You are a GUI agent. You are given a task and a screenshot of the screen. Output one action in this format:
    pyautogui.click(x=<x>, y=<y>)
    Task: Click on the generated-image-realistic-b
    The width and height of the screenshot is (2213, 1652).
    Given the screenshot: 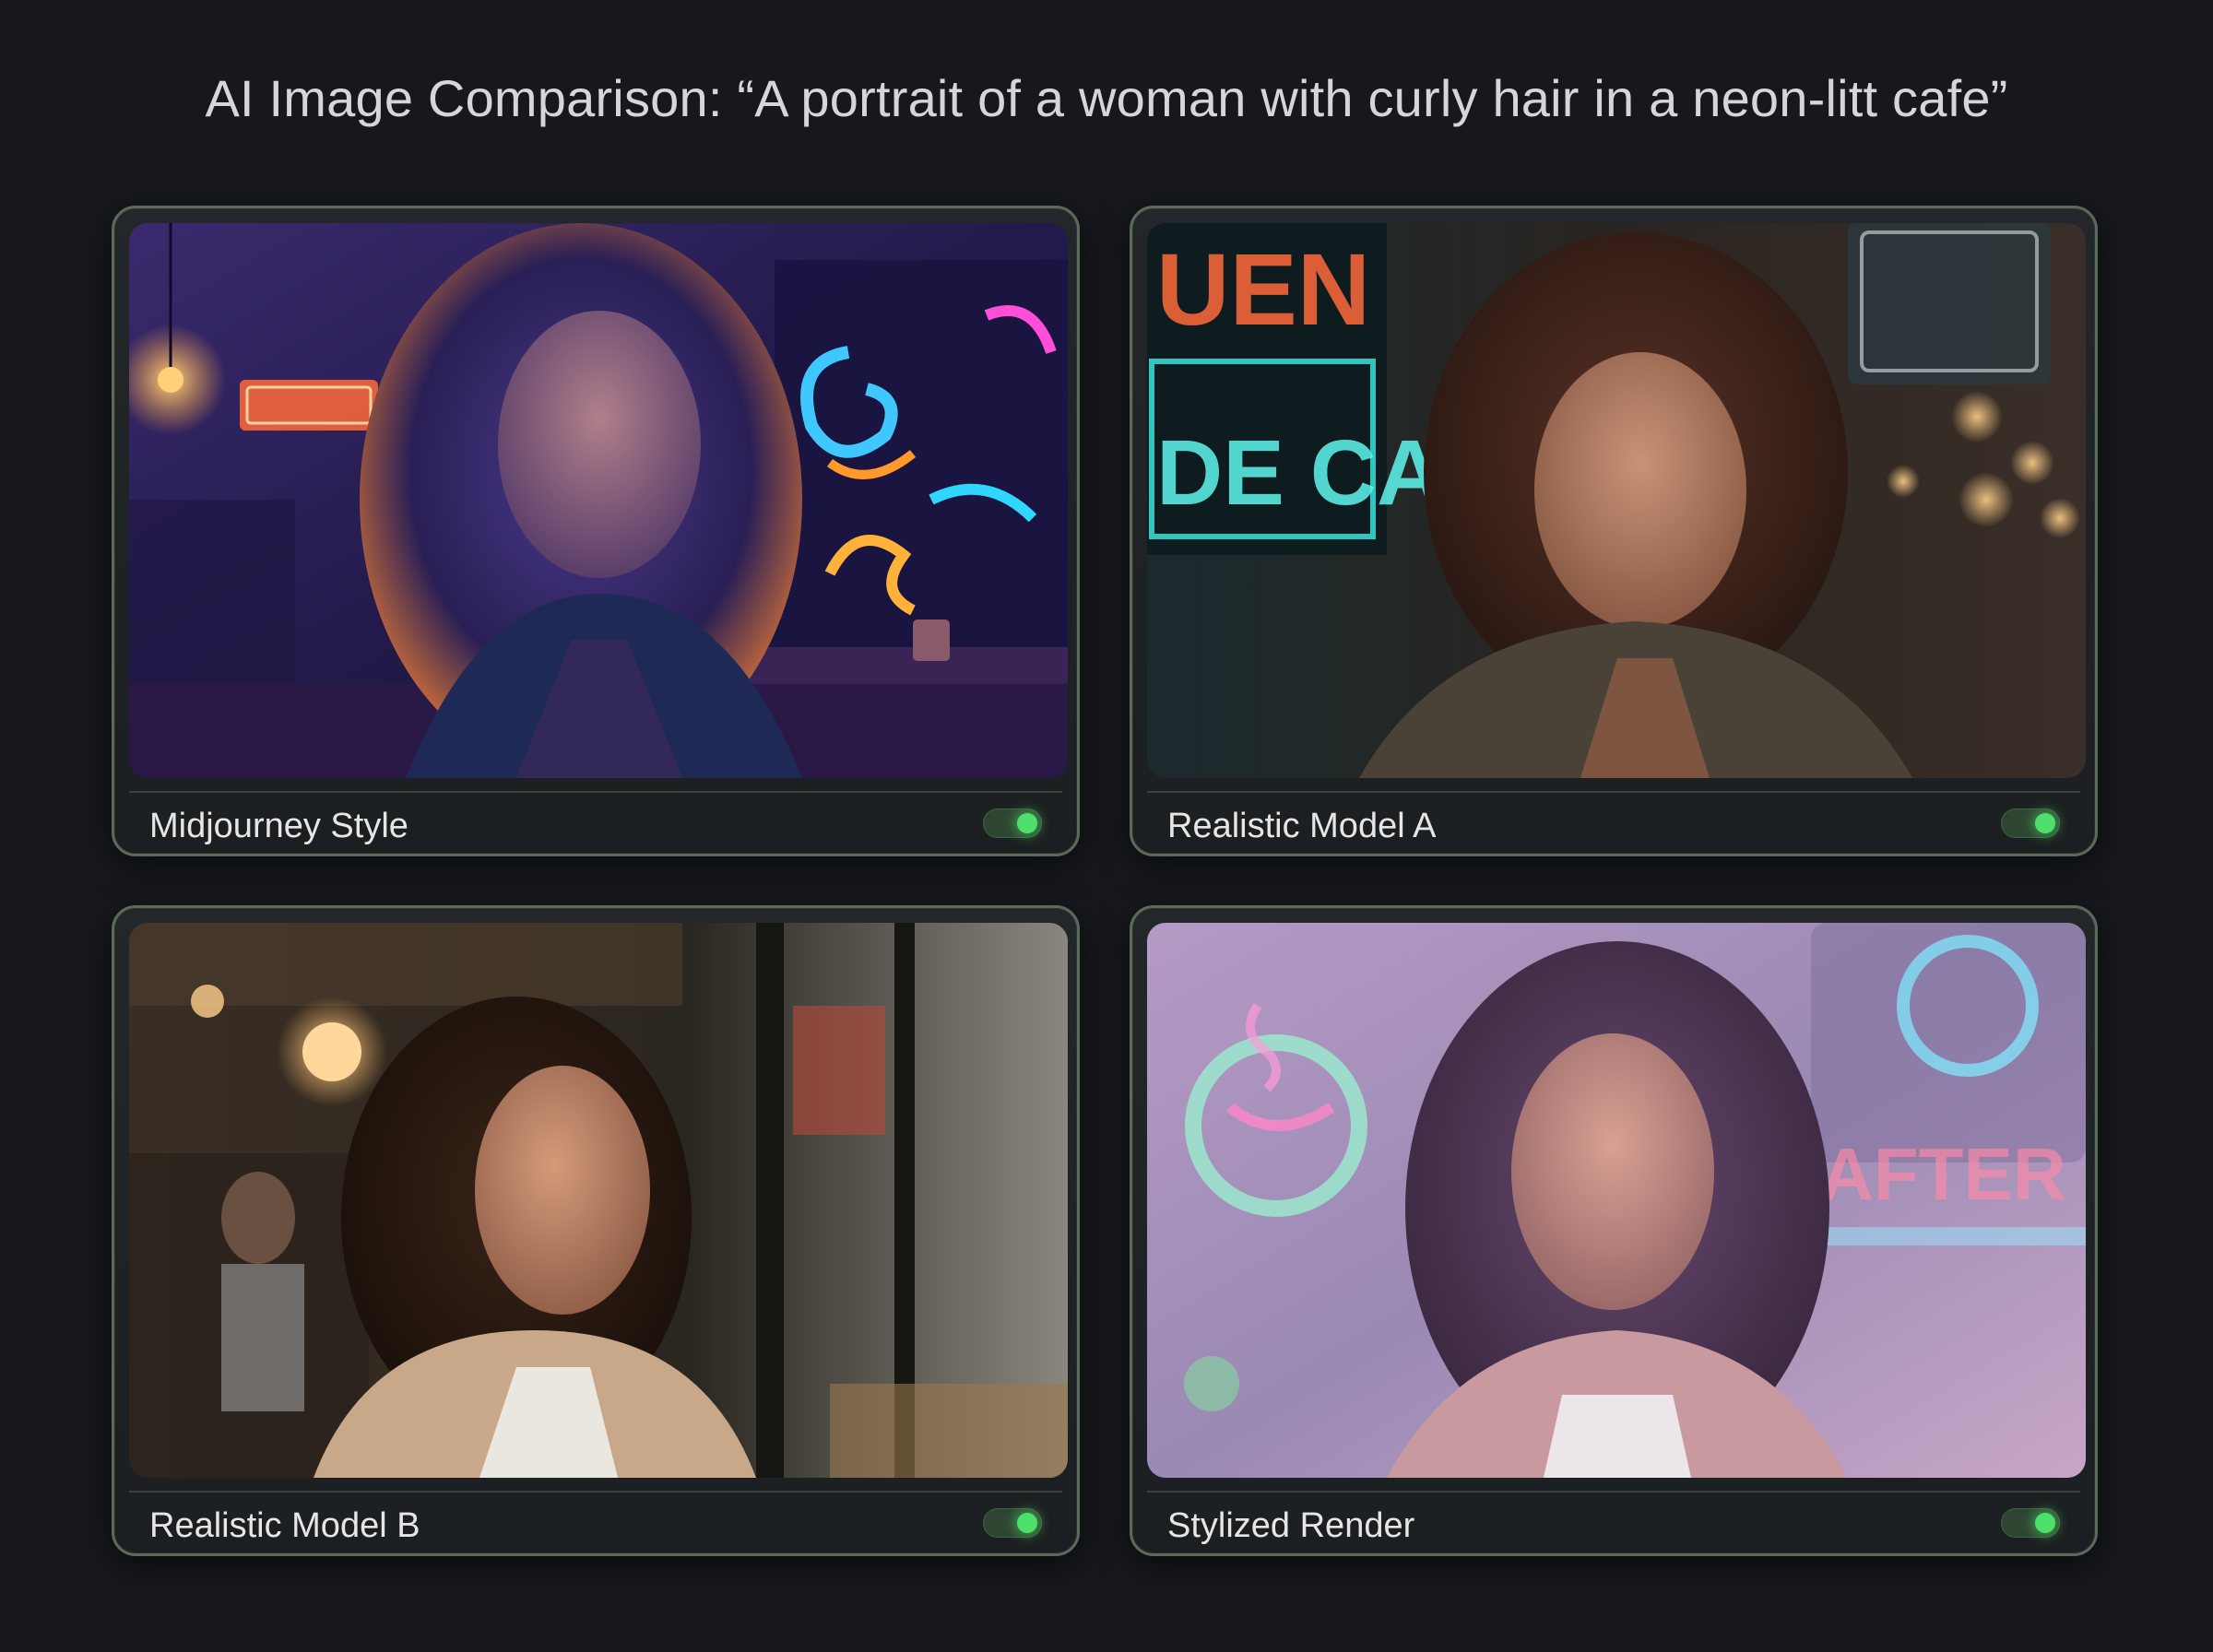 What is the action you would take?
    pyautogui.click(x=598, y=1200)
    